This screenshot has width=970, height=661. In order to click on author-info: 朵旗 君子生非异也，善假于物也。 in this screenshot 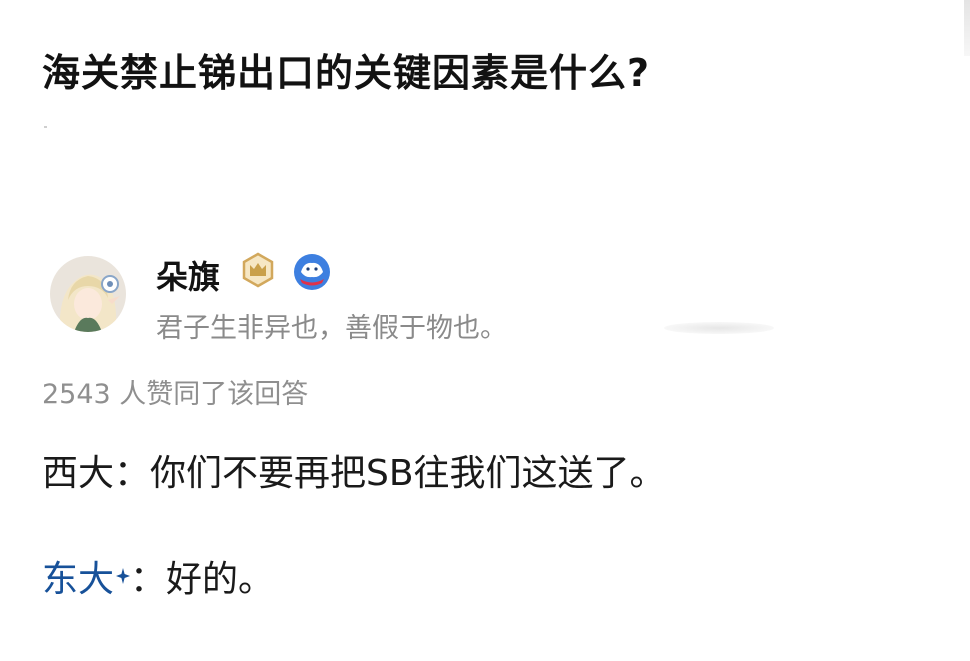, I will do `click(494, 298)`.